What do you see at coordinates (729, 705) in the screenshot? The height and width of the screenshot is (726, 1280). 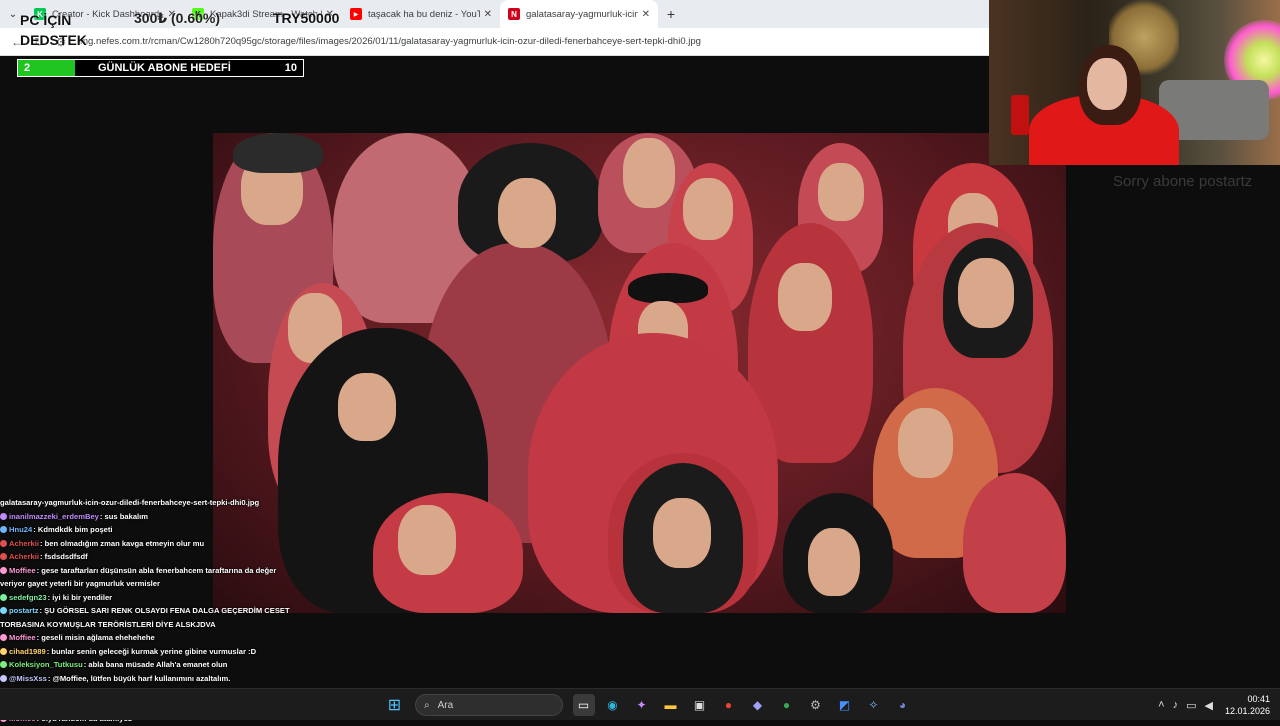 I see `chrome-icon: ●` at bounding box center [729, 705].